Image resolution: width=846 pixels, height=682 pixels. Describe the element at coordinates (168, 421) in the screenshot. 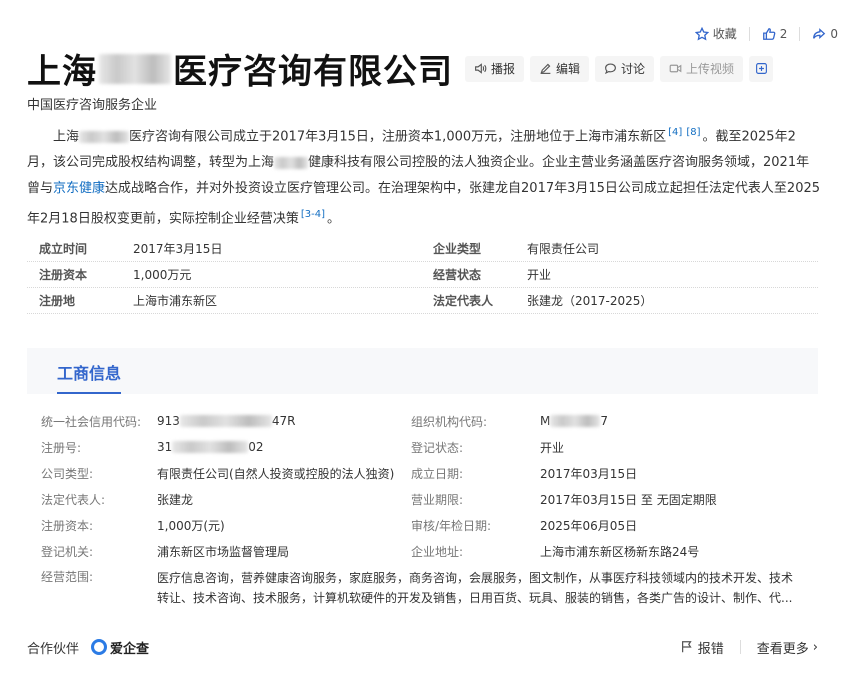

I see `field-value: 913` at that location.